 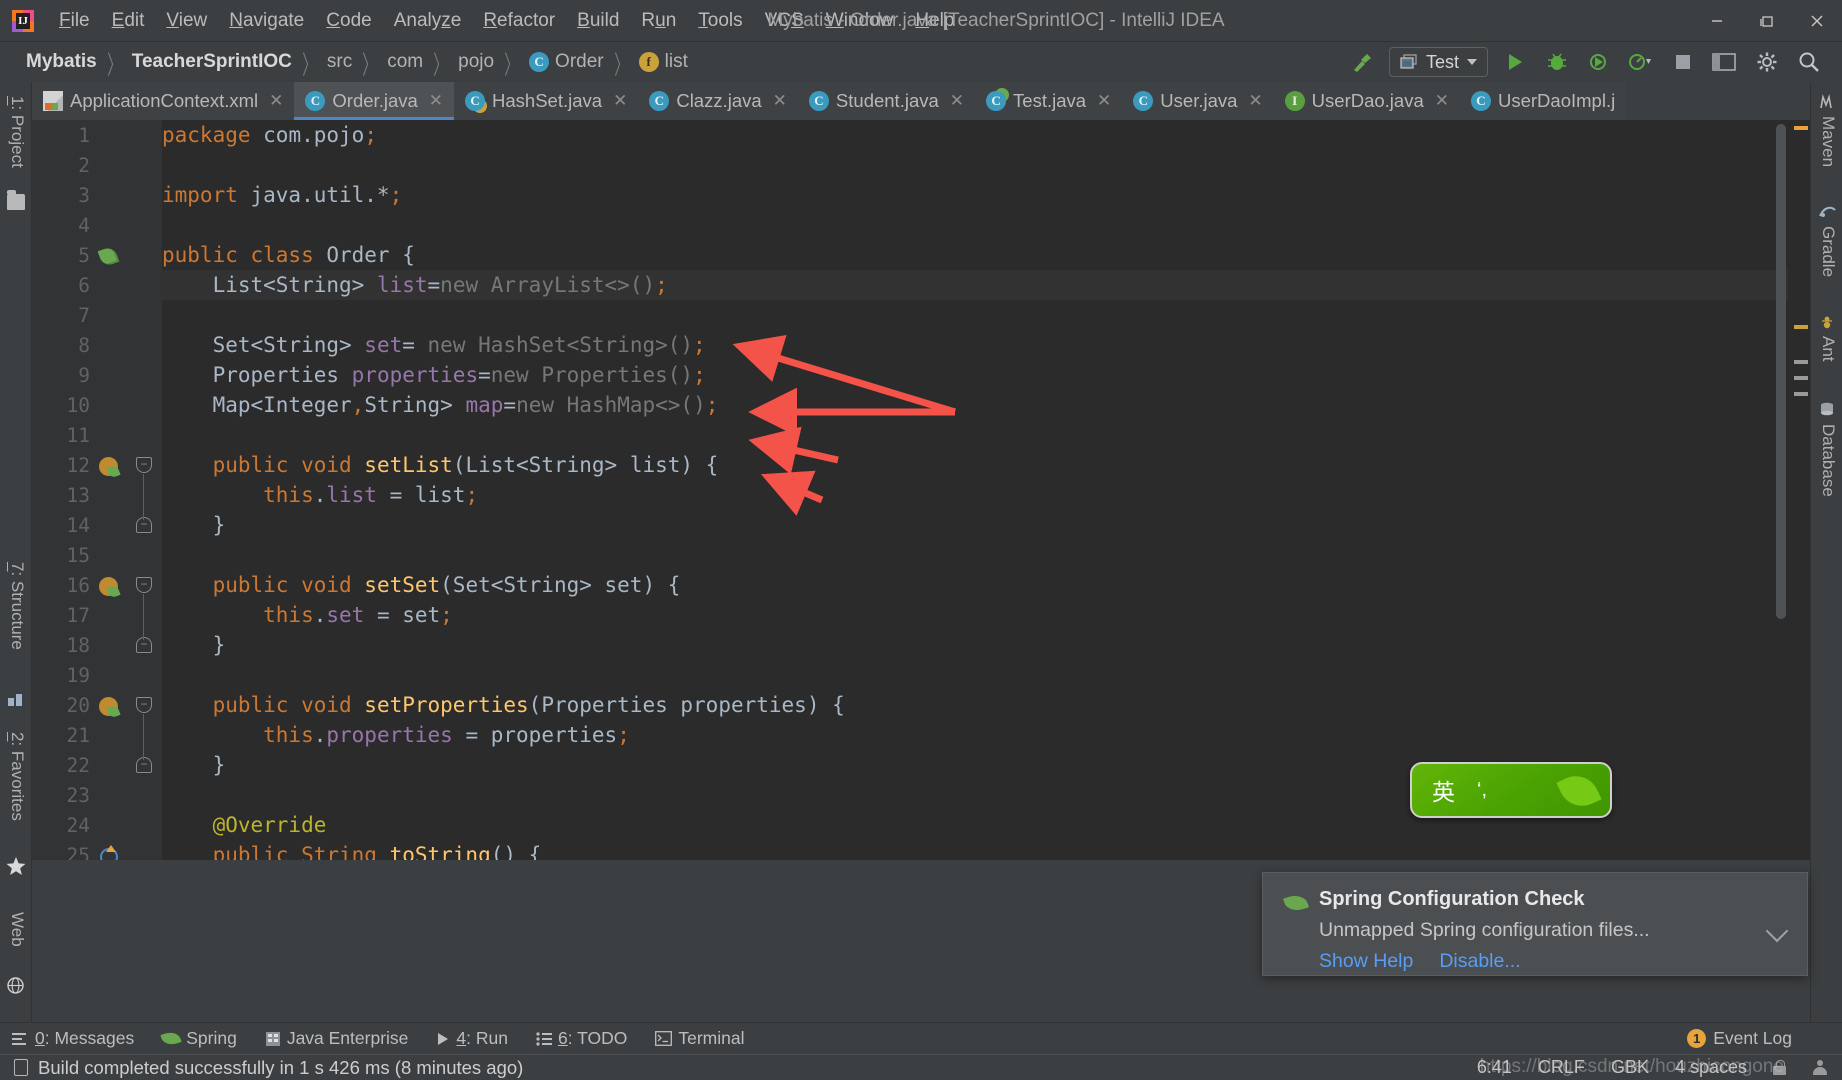 I want to click on editor-tab-student-java: C Student.java ✕, so click(x=886, y=101).